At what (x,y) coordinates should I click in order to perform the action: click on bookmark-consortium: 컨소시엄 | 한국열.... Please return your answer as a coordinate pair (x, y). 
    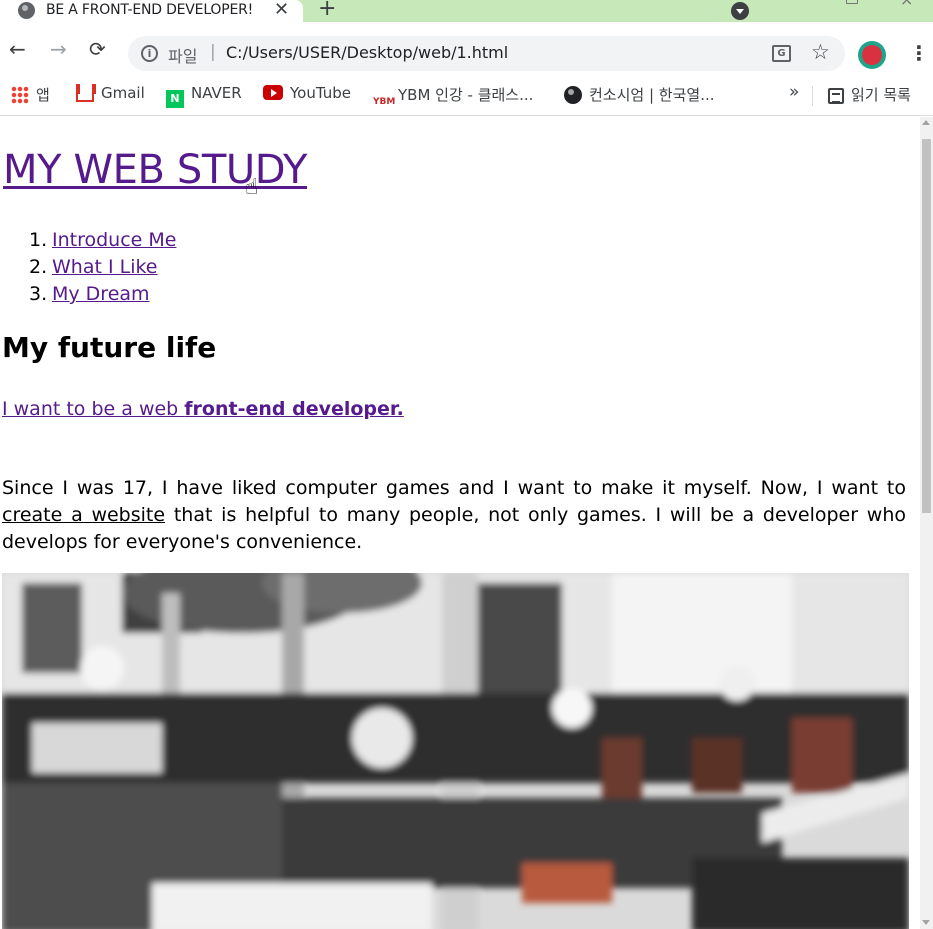
    Looking at the image, I should click on (639, 94).